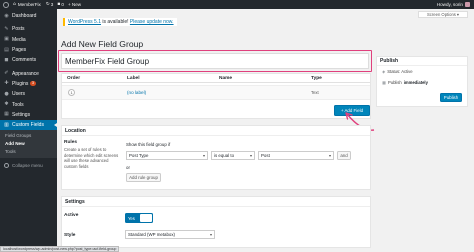  Describe the element at coordinates (146, 218) in the screenshot. I see `toggle-knob` at that location.